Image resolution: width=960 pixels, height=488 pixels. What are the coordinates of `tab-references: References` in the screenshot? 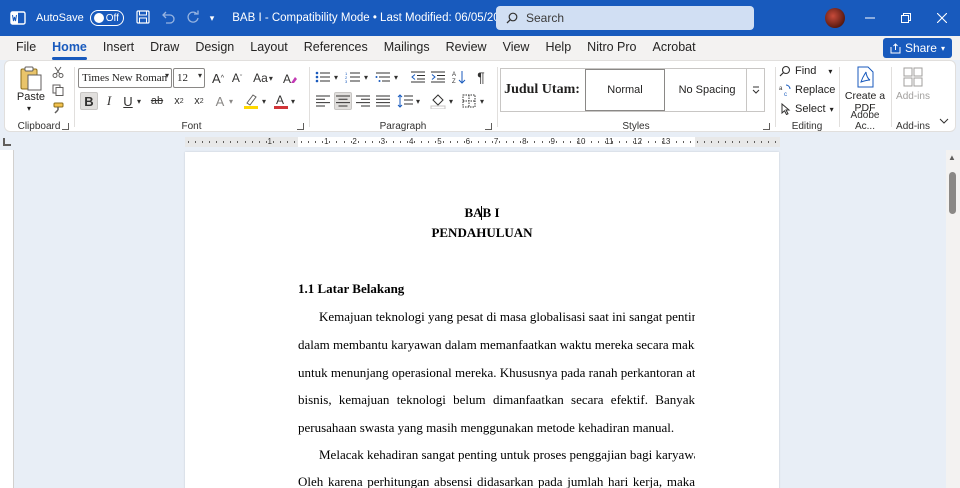 It's located at (336, 48).